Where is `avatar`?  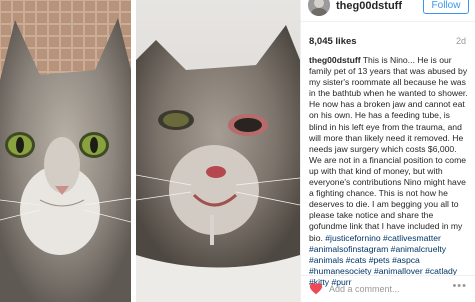
avatar is located at coordinates (319, 8).